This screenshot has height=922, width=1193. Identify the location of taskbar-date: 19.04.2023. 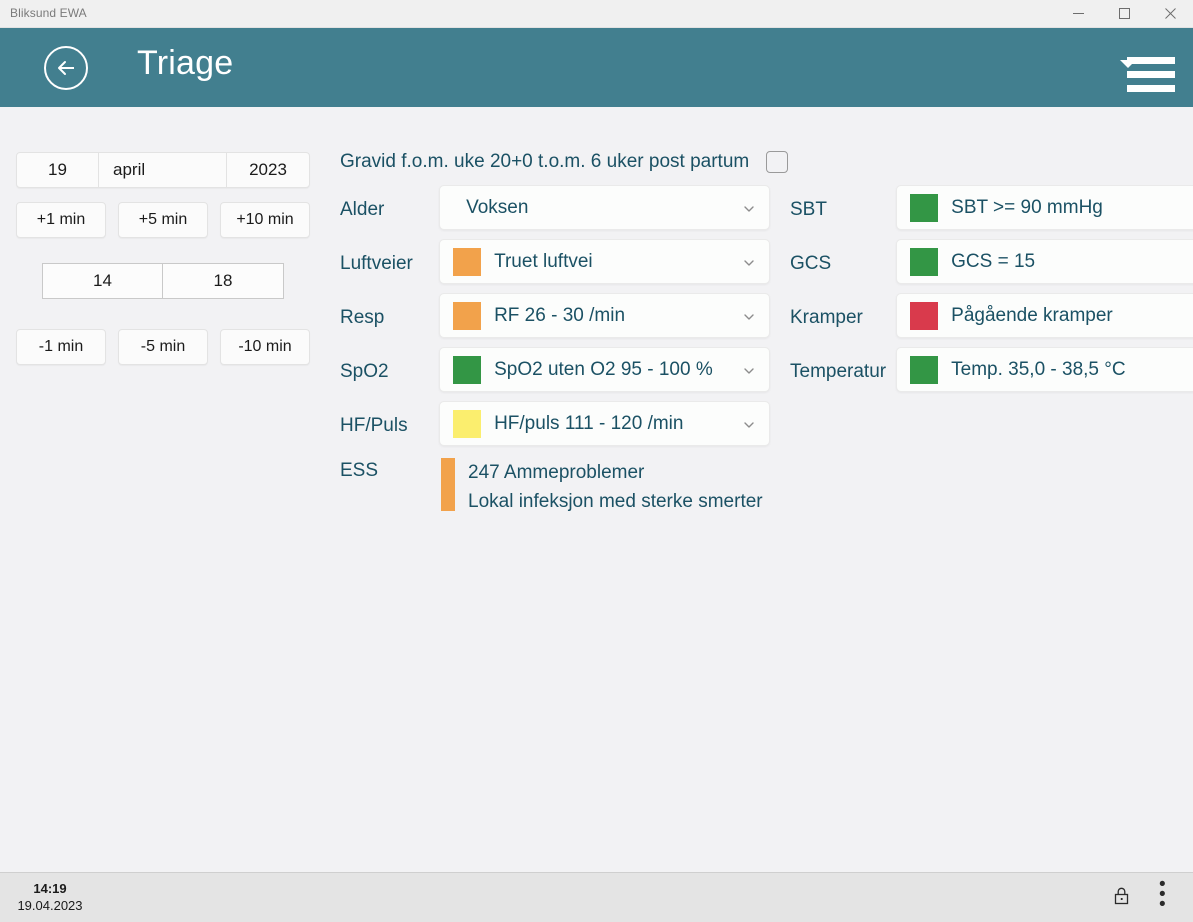
(50, 905).